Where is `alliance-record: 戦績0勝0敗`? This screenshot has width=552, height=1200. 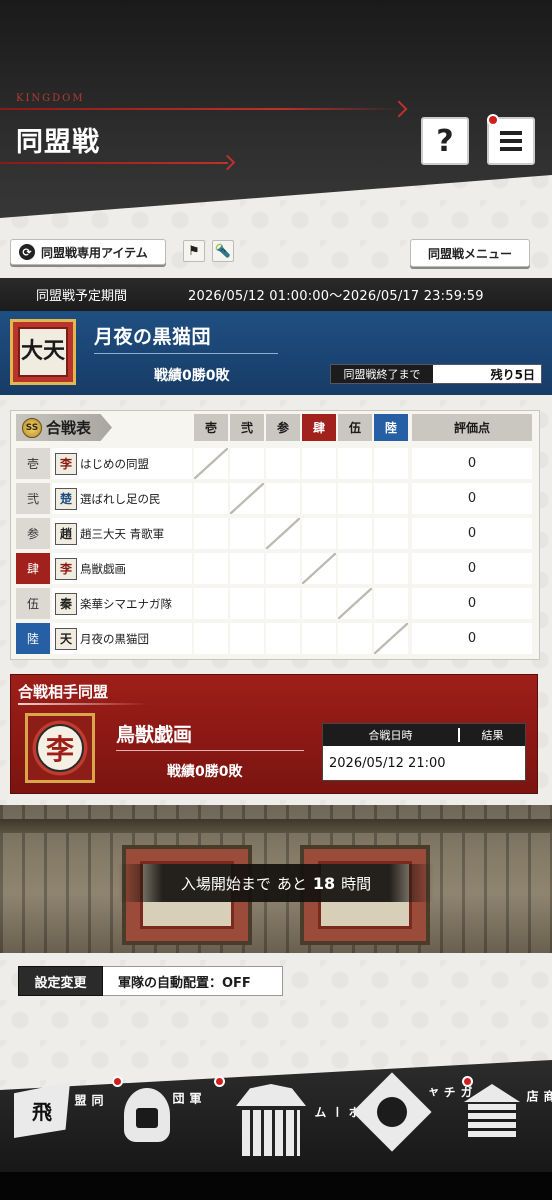 alliance-record: 戦績0勝0敗 is located at coordinates (192, 376).